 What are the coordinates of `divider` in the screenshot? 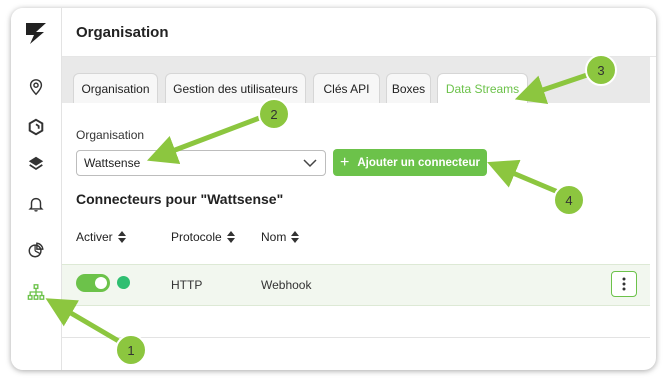 It's located at (356, 337).